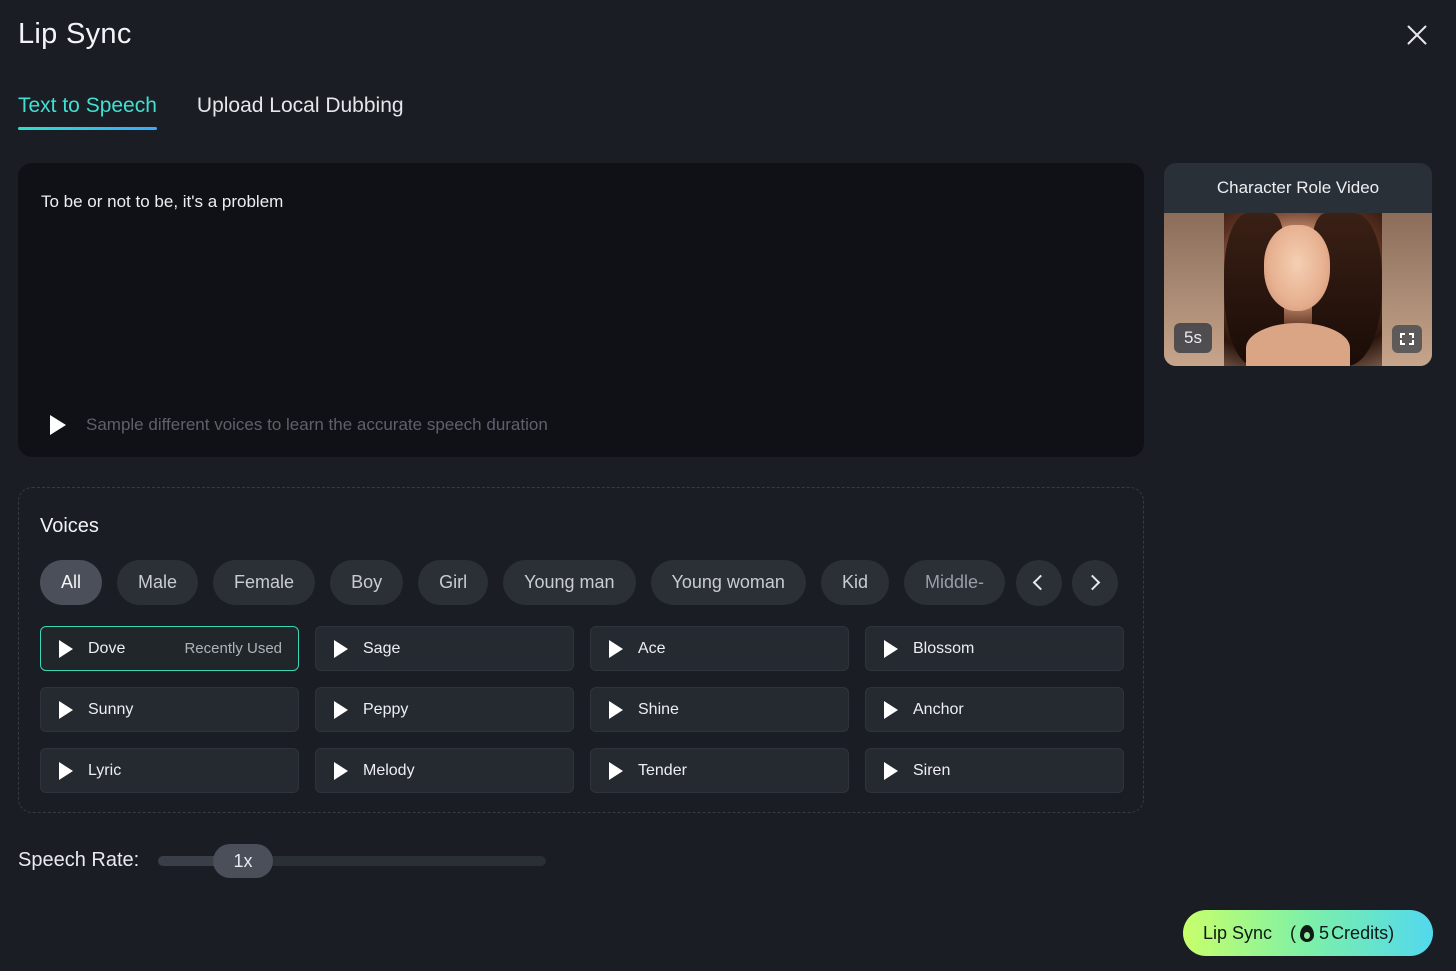  Describe the element at coordinates (233, 648) in the screenshot. I see `recently-used-badge: Recently Used` at that location.